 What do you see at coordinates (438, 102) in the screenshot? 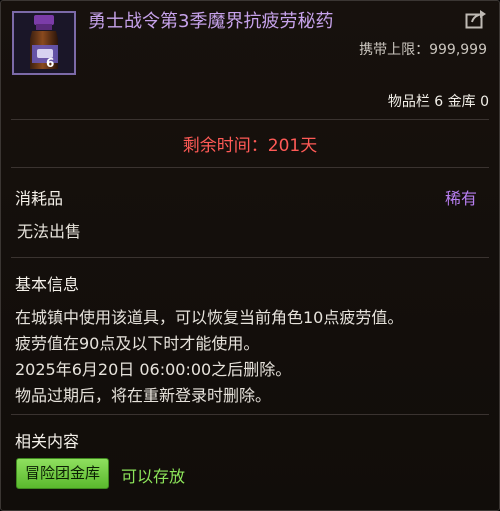
I see `storage-count: 物品栏 6 金库 0` at bounding box center [438, 102].